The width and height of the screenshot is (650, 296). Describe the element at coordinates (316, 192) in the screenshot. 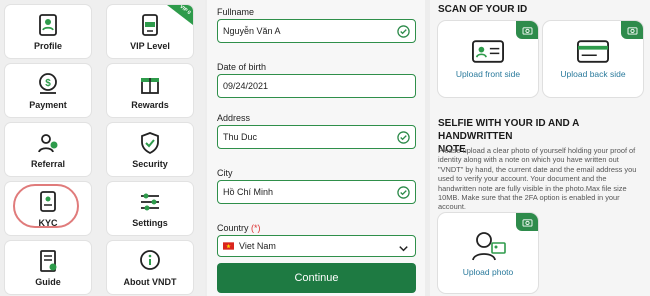

I see `city-field: Hồ Chí Minh` at that location.